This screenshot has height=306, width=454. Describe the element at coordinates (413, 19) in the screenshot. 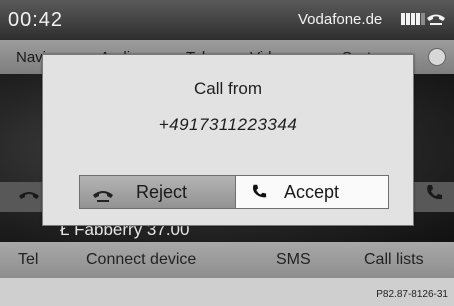

I see `signal-strength-icon` at that location.